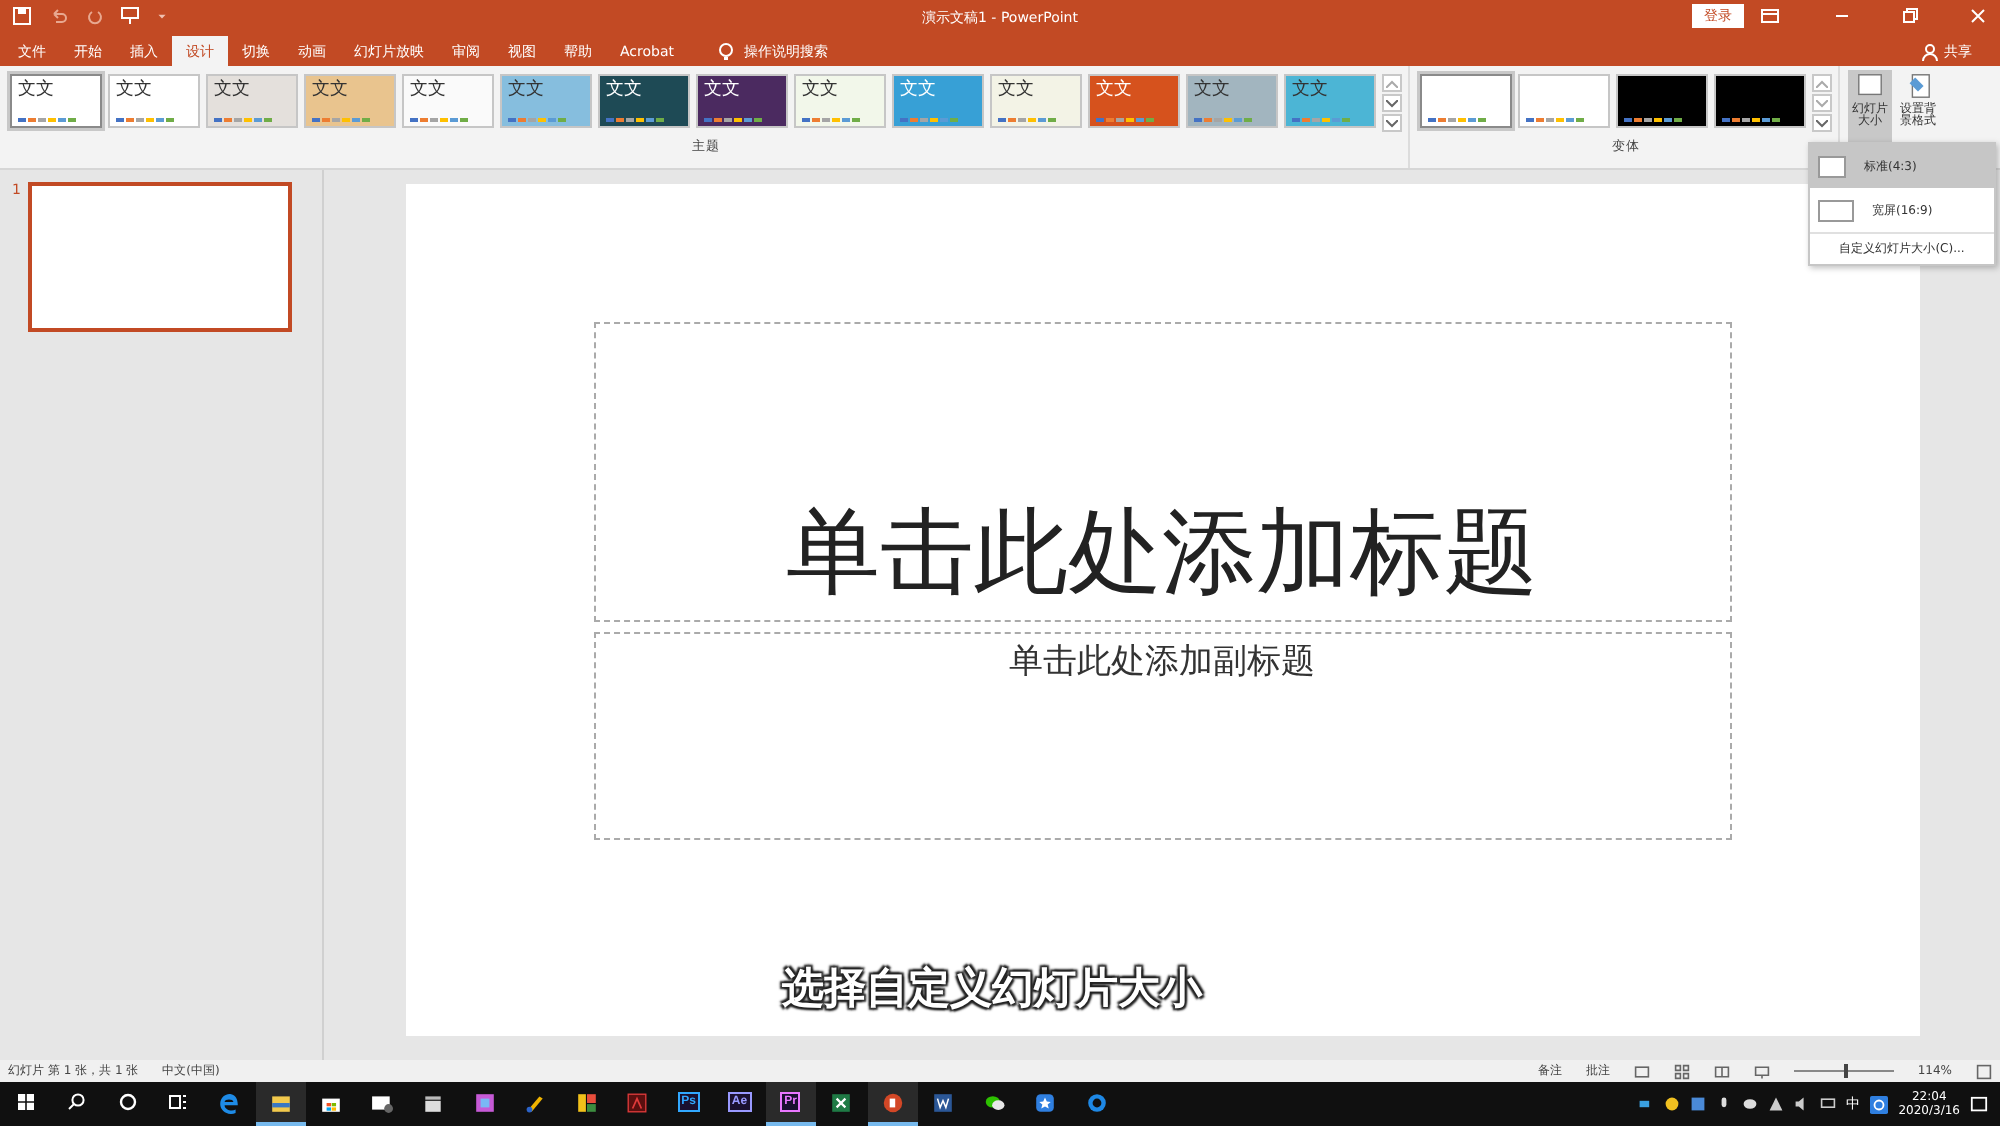 The image size is (2000, 1126). What do you see at coordinates (1045, 1102) in the screenshot?
I see `star-icon` at bounding box center [1045, 1102].